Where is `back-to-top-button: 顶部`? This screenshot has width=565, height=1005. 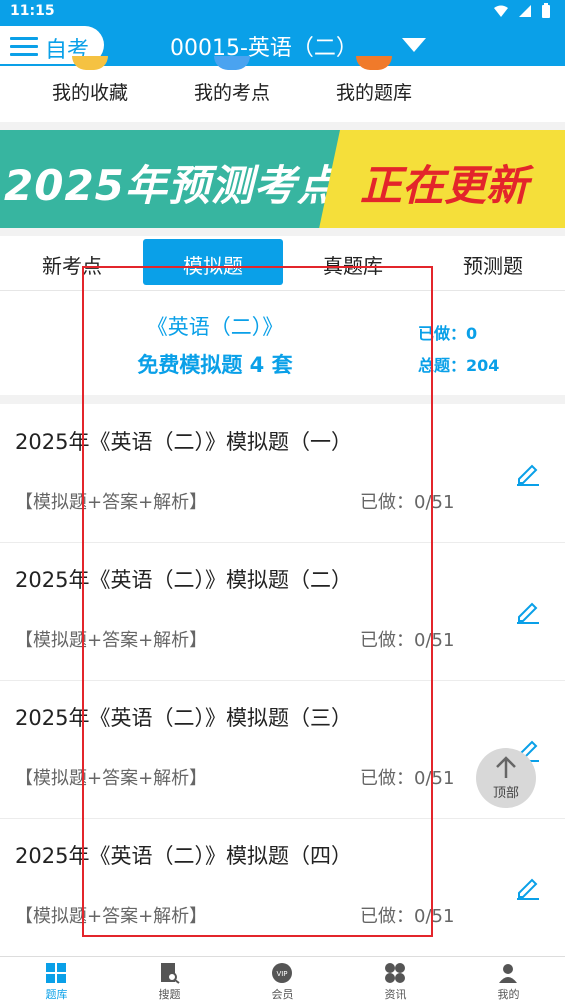 back-to-top-button: 顶部 is located at coordinates (506, 778).